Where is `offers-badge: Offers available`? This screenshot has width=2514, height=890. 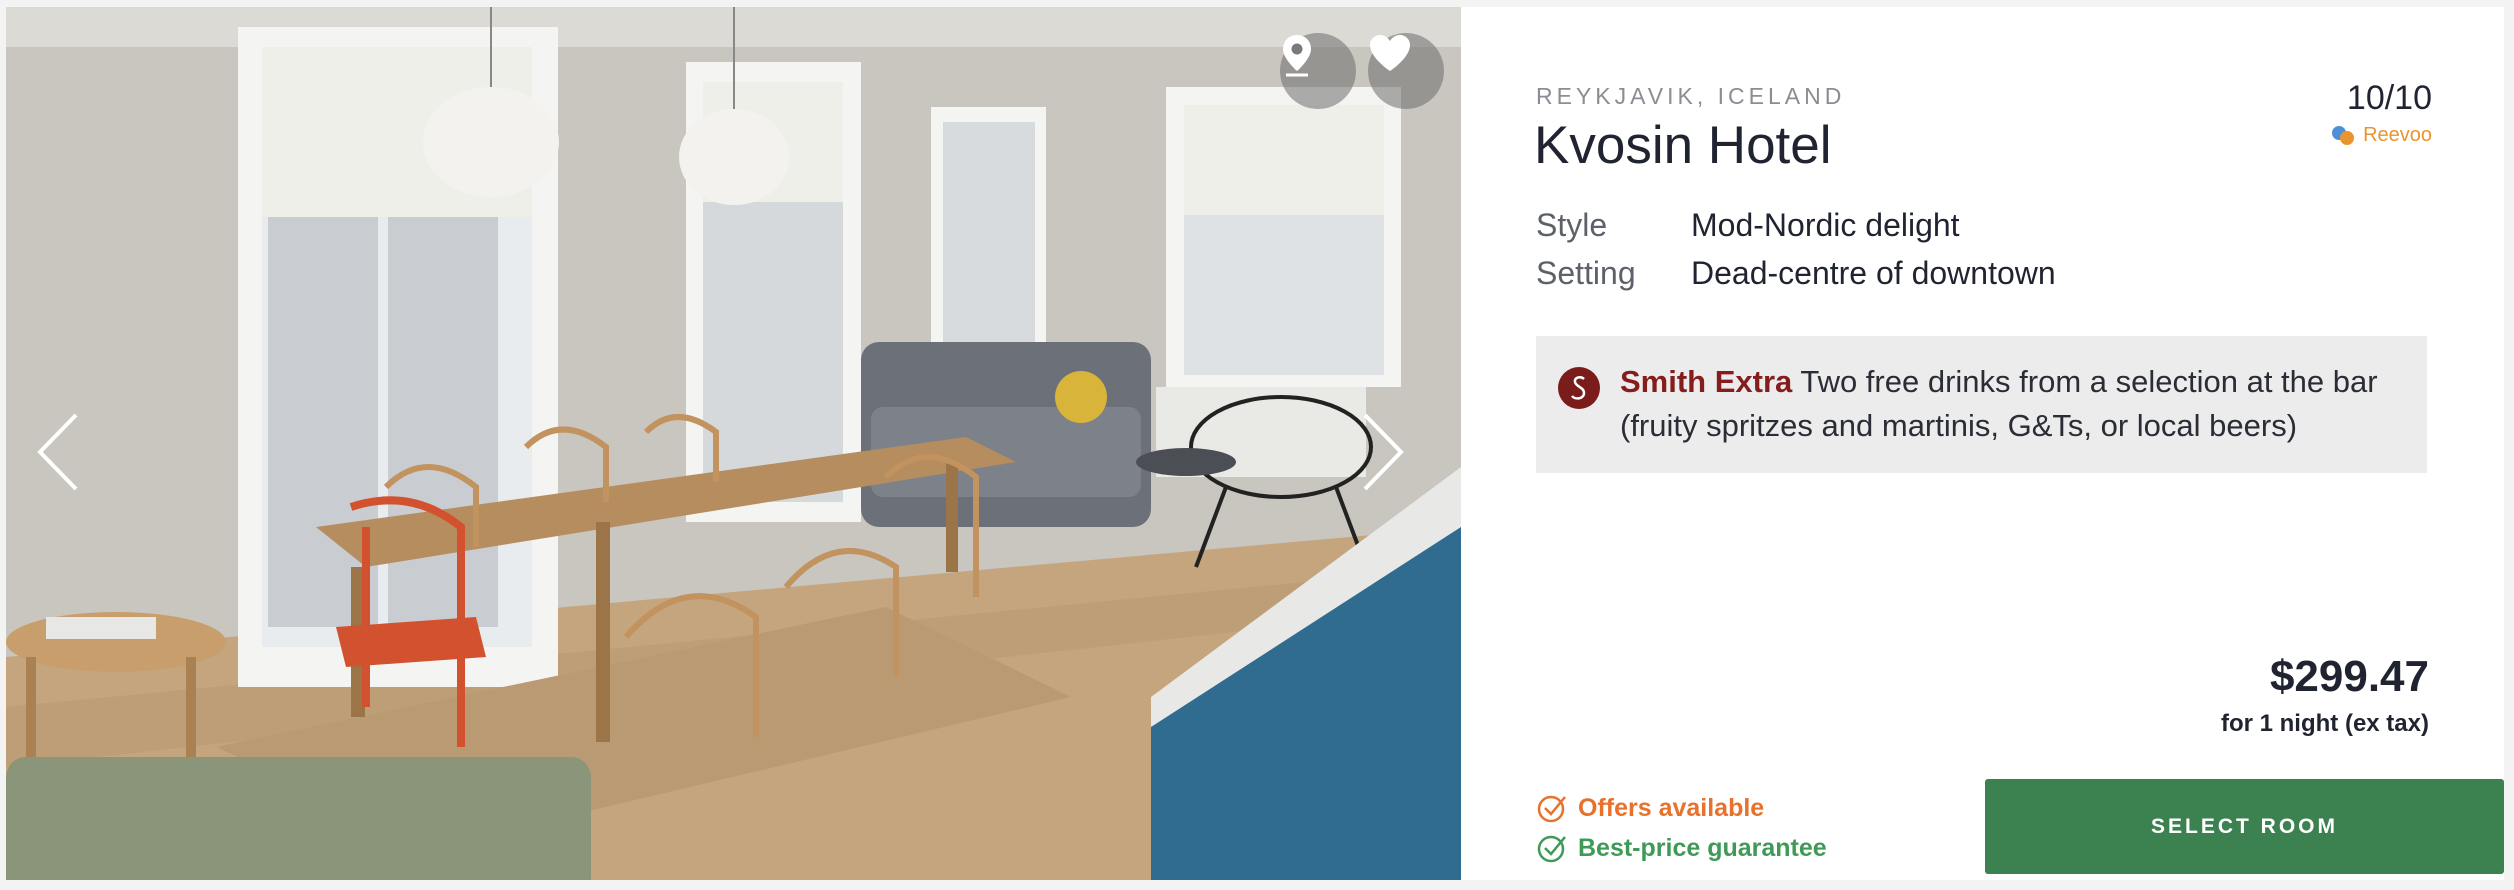 offers-badge: Offers available is located at coordinates (1650, 808).